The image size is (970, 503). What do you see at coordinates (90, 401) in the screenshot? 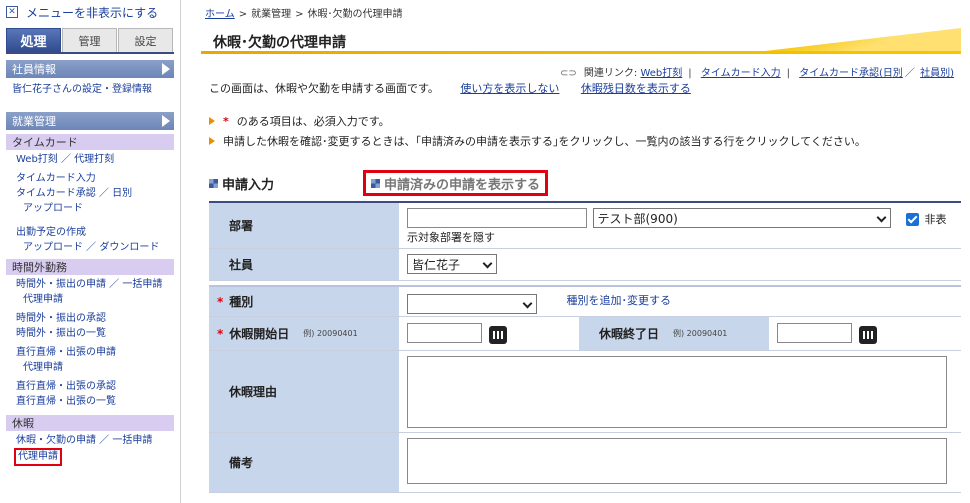
I see `sidebar-item-direct-list: 直行直帰・出張の一覧` at bounding box center [90, 401].